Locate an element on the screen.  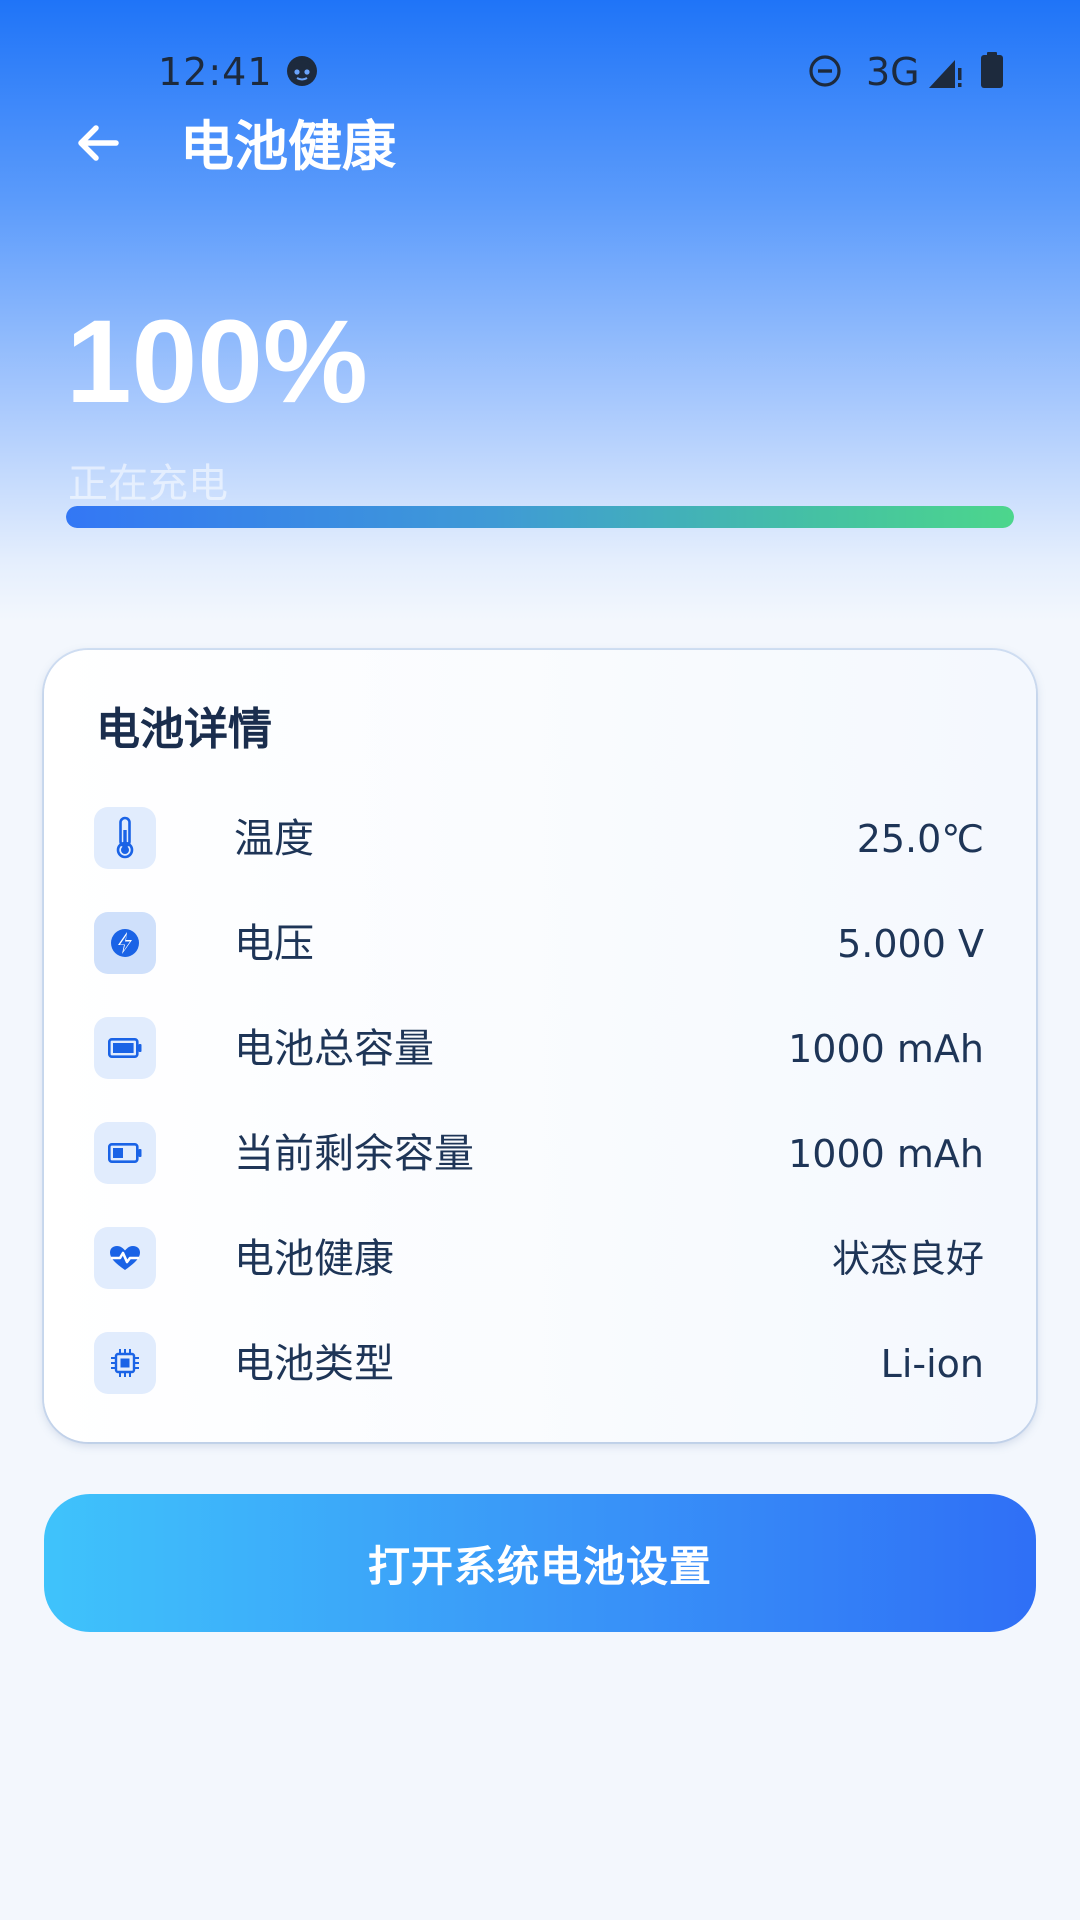
charging-status: 正在充电 is located at coordinates (148, 484).